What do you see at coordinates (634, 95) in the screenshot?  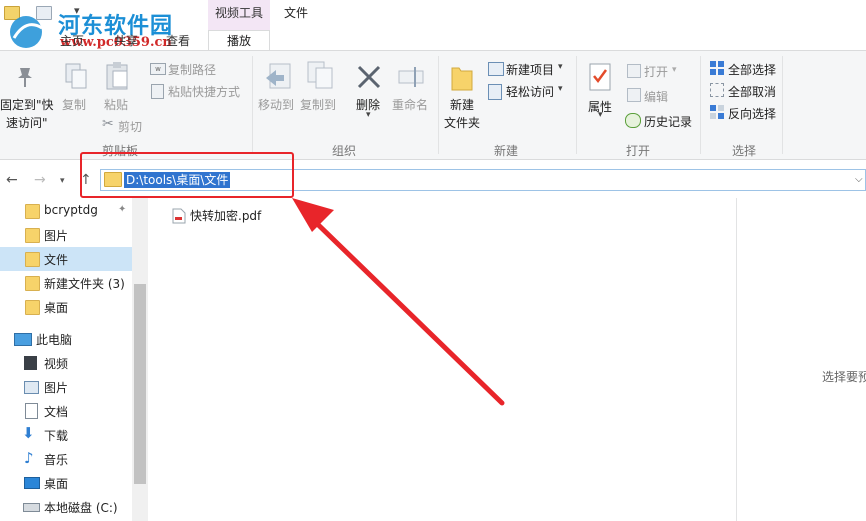 I see `edit-icon` at bounding box center [634, 95].